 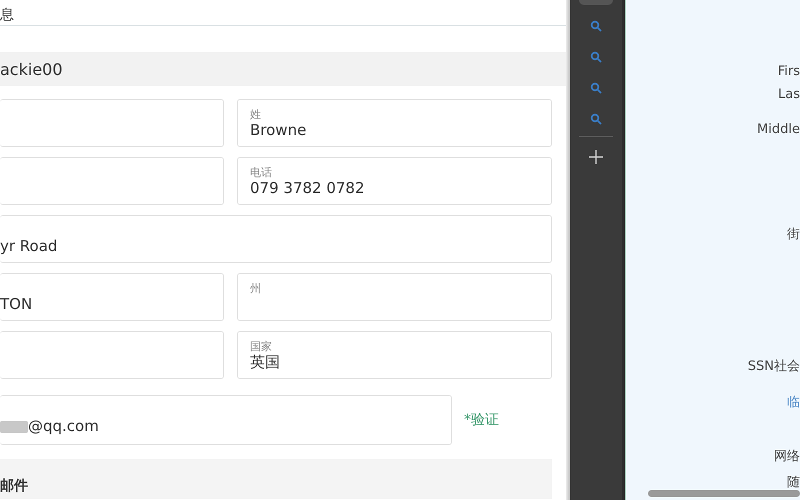 I want to click on field-label: 临, so click(x=793, y=402).